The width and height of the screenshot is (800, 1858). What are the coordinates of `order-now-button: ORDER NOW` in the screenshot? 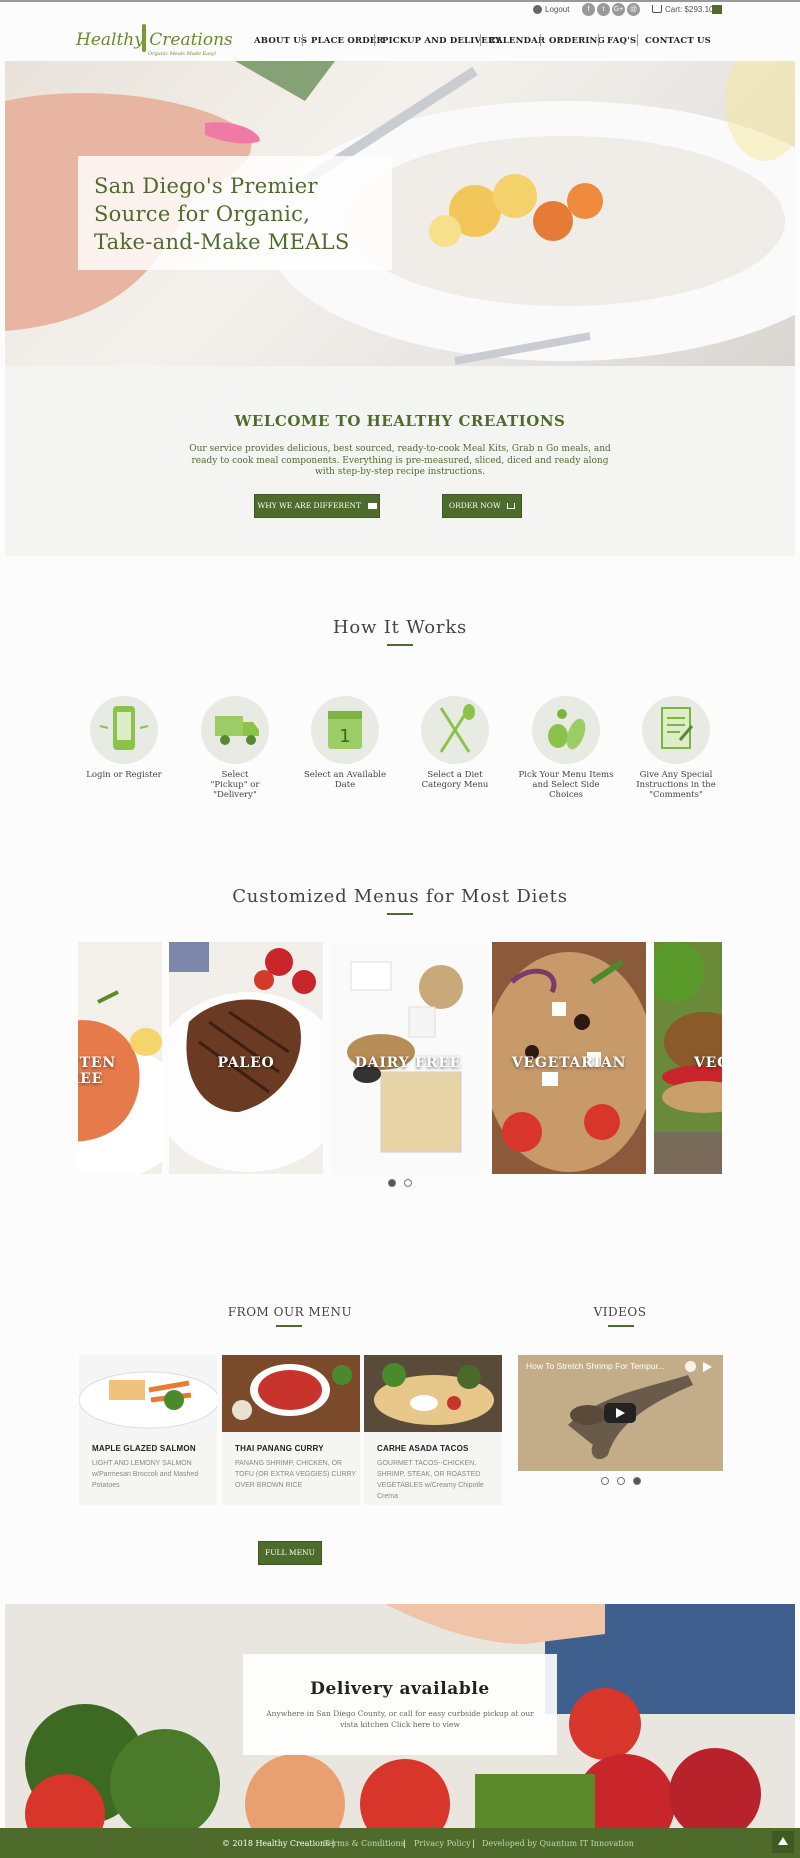 It's located at (482, 506).